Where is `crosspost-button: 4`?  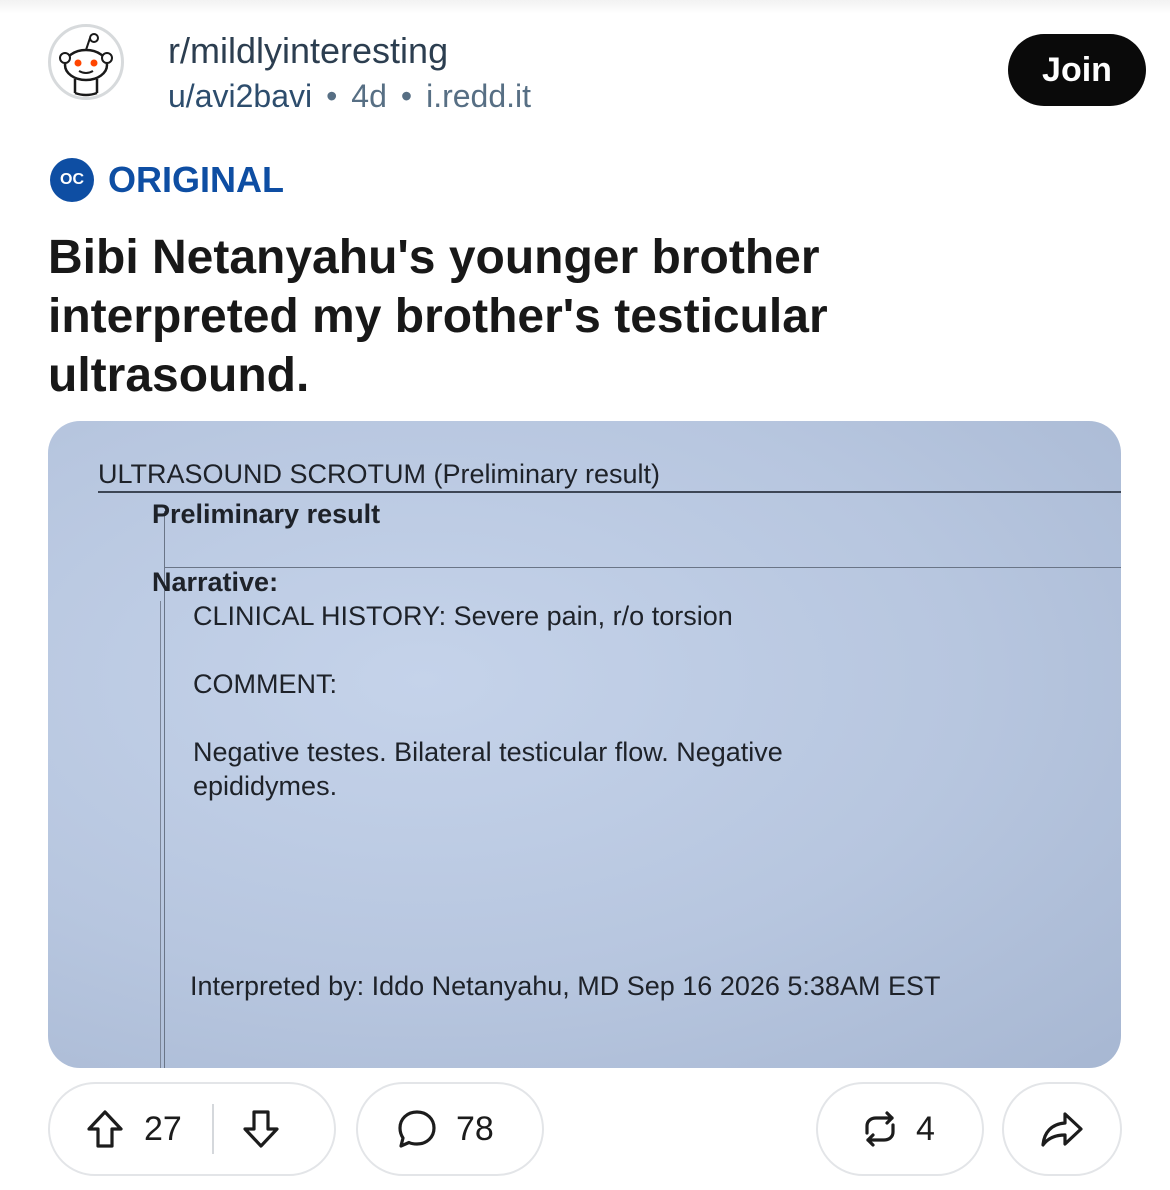
crosspost-button: 4 is located at coordinates (900, 1129).